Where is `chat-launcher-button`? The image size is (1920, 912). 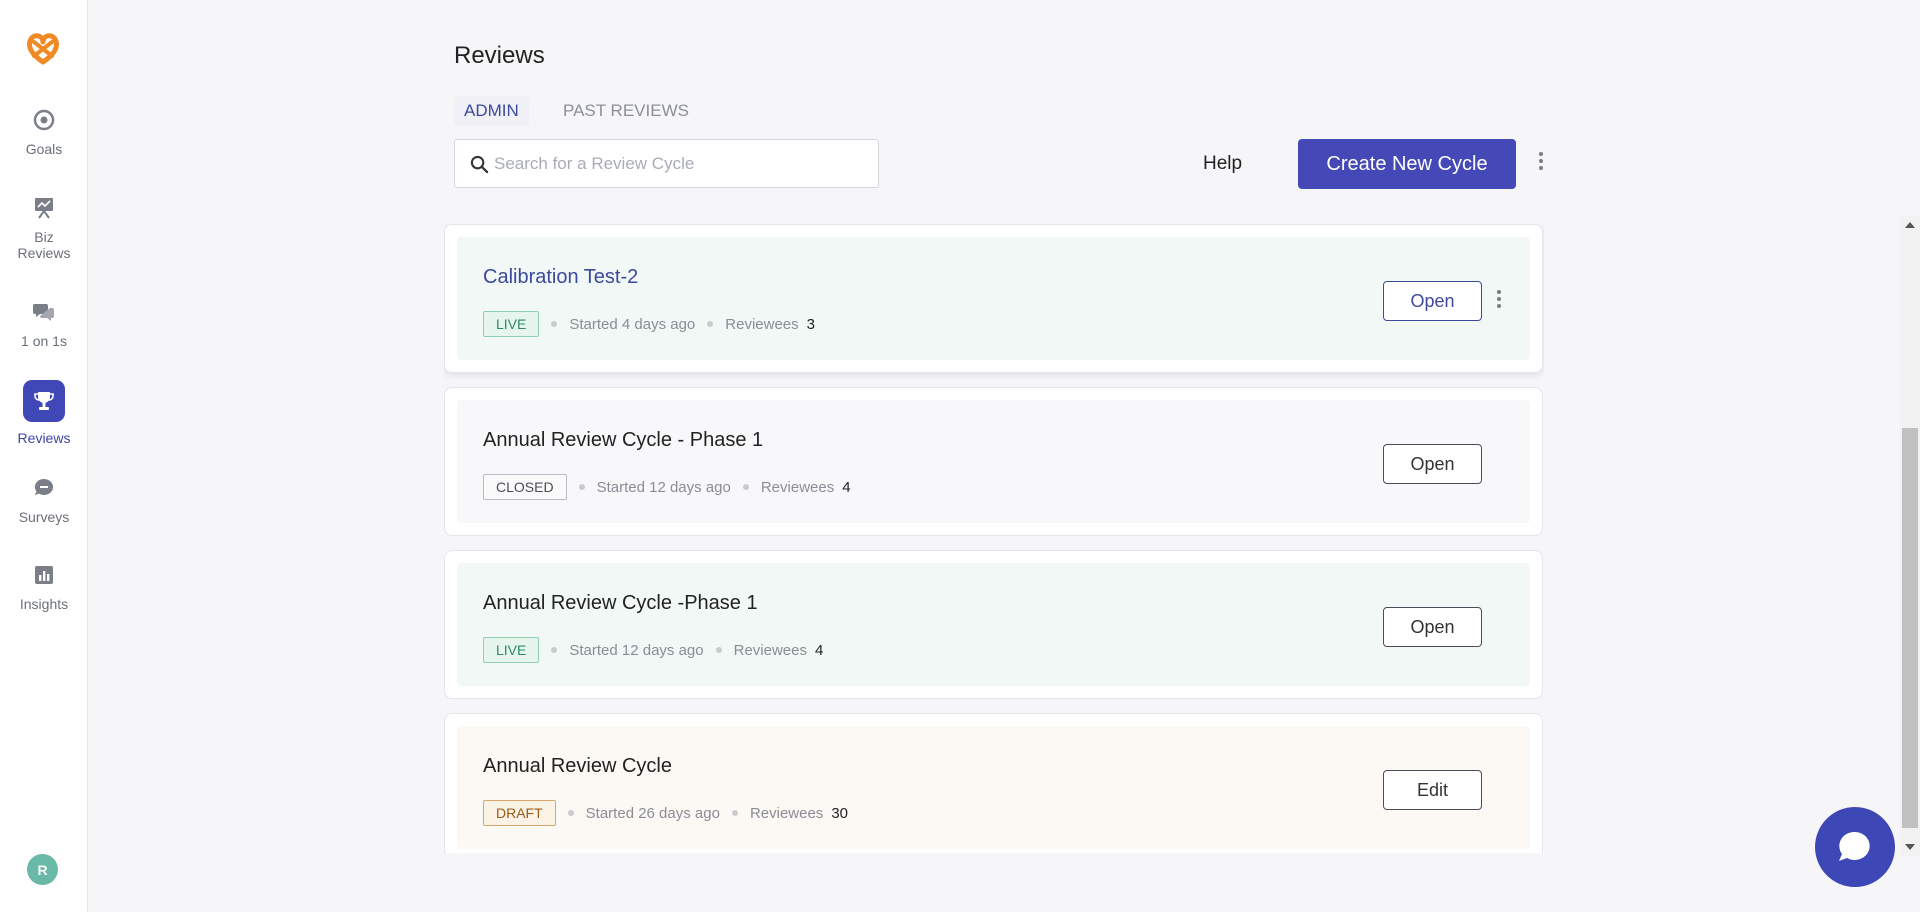 chat-launcher-button is located at coordinates (1855, 847).